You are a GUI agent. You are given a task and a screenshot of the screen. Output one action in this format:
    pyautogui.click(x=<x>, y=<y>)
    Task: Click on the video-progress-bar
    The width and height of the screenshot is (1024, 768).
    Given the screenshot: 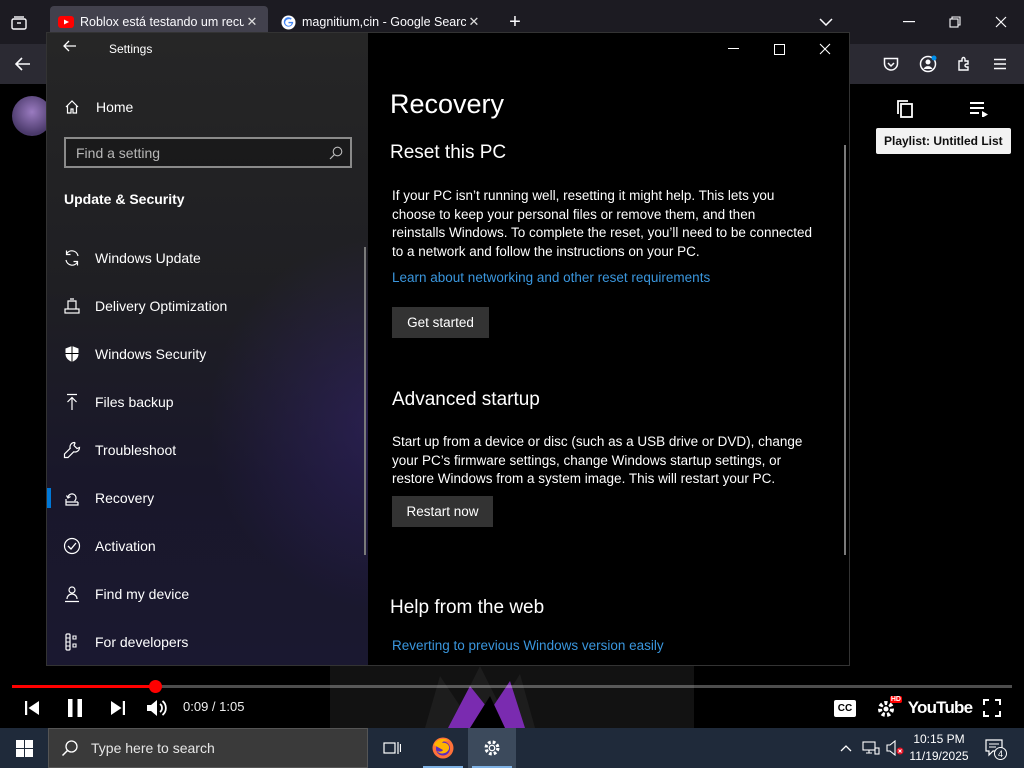 What is the action you would take?
    pyautogui.click(x=512, y=686)
    